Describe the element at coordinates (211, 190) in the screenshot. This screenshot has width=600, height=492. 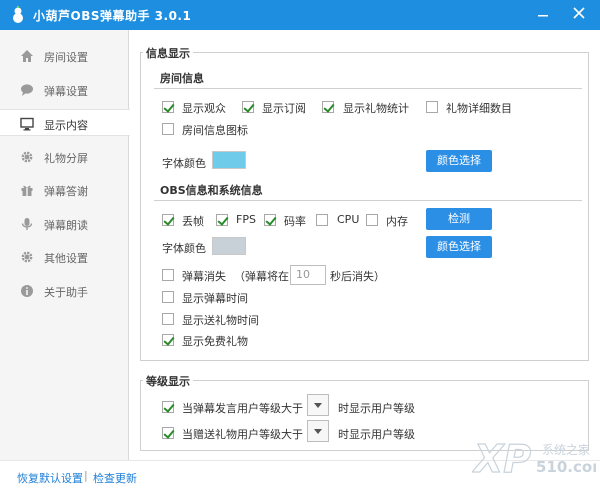
I see `obs-info-title: OBS信息和系统信息` at that location.